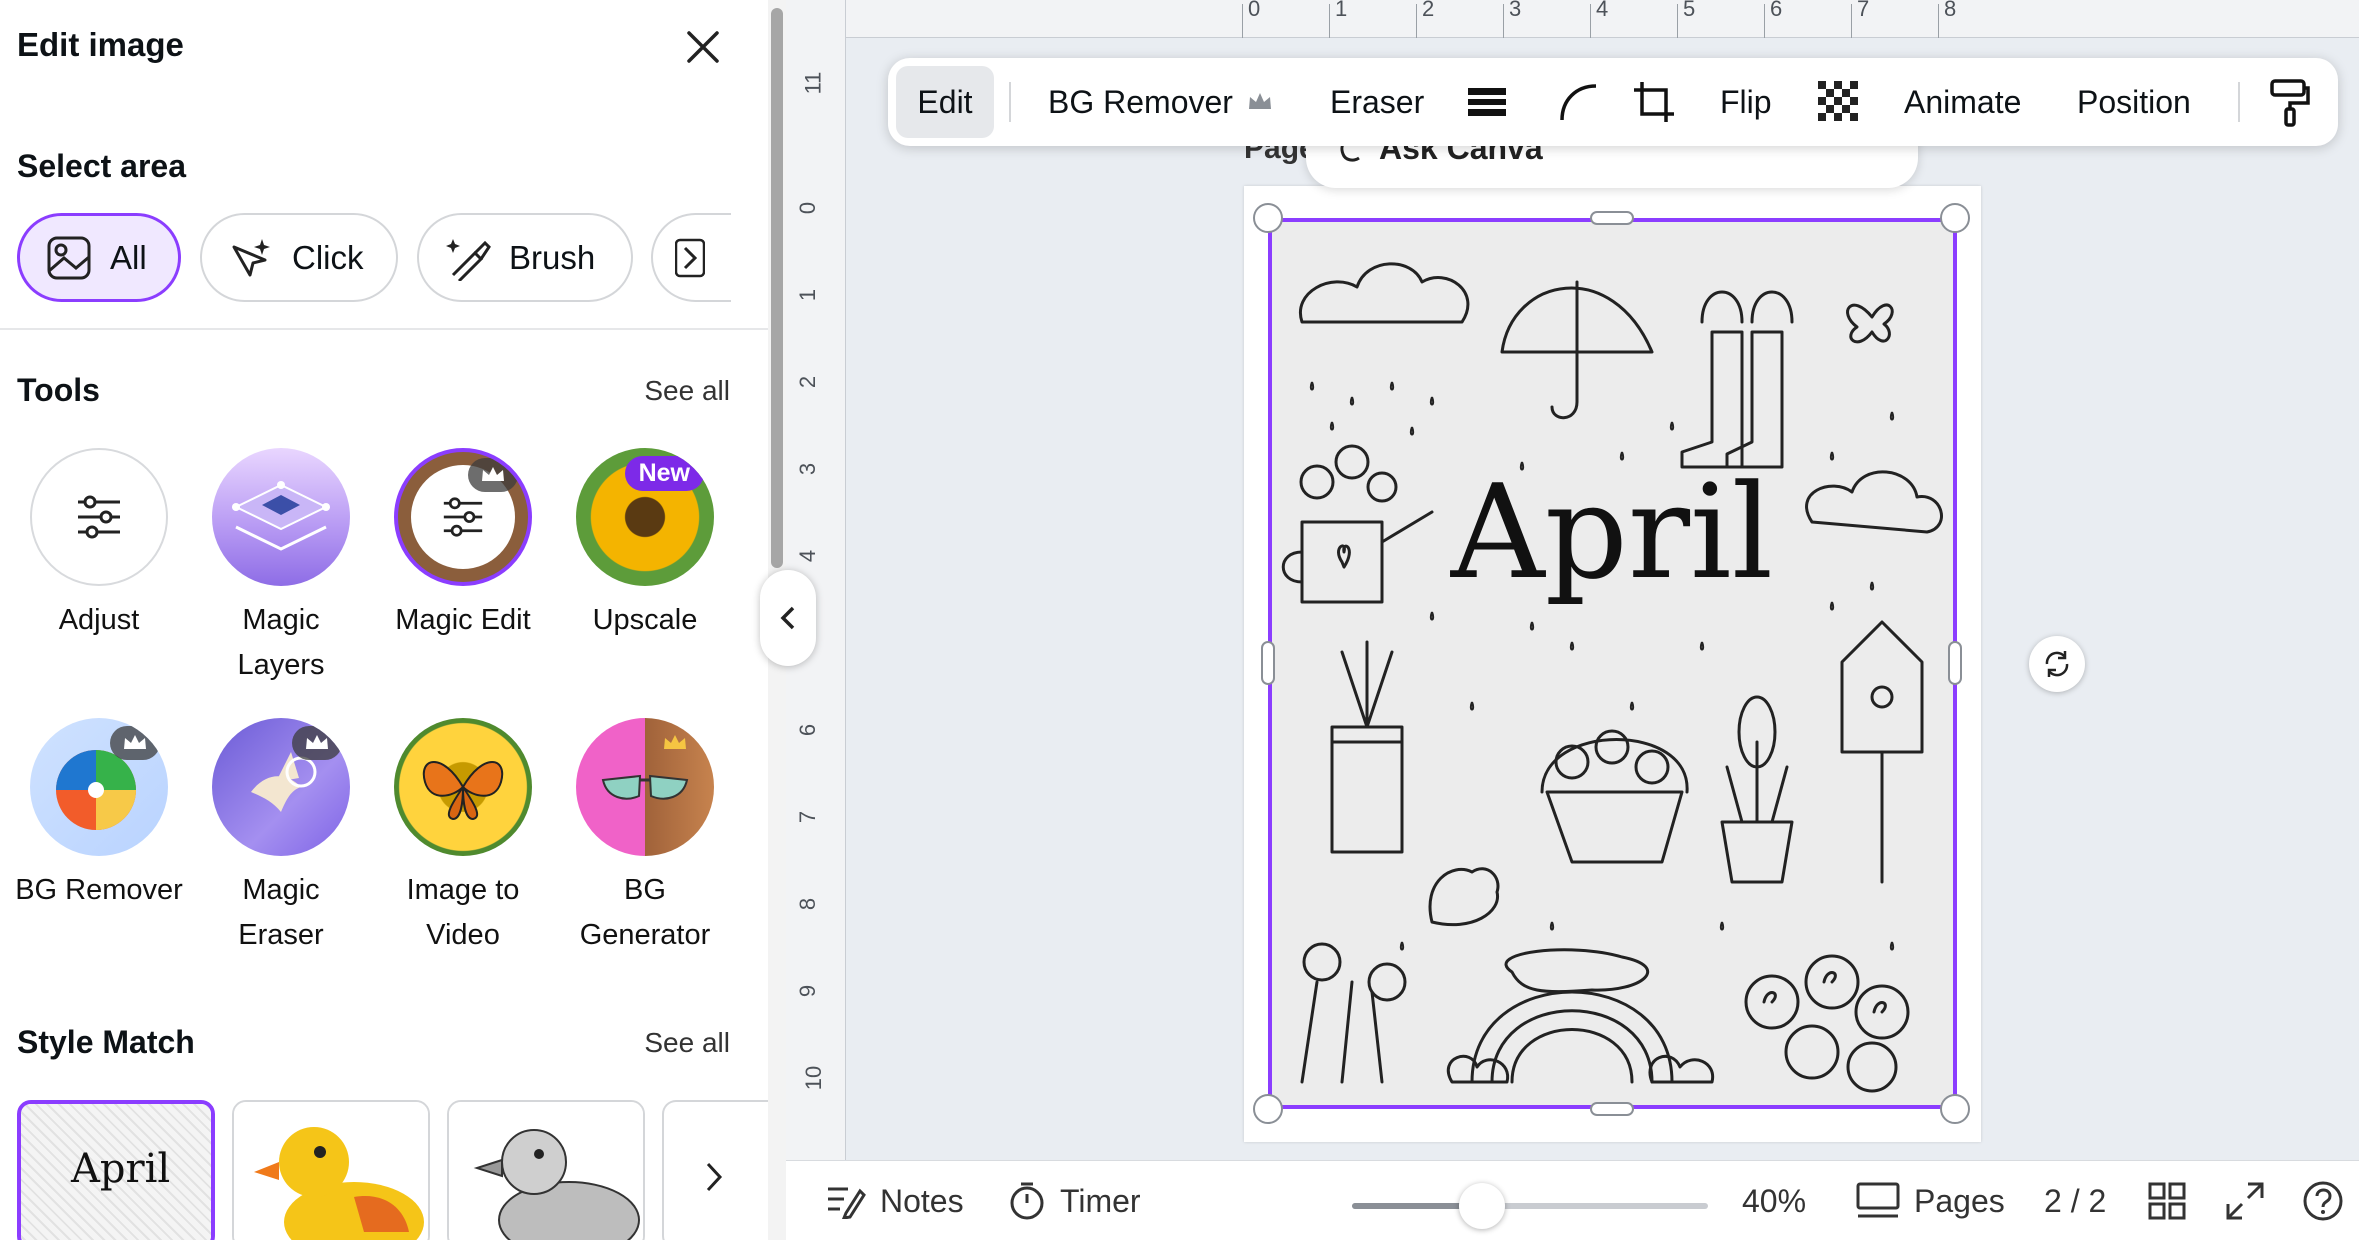 This screenshot has height=1240, width=2359. What do you see at coordinates (945, 102) in the screenshot?
I see `edit-button: Edit` at bounding box center [945, 102].